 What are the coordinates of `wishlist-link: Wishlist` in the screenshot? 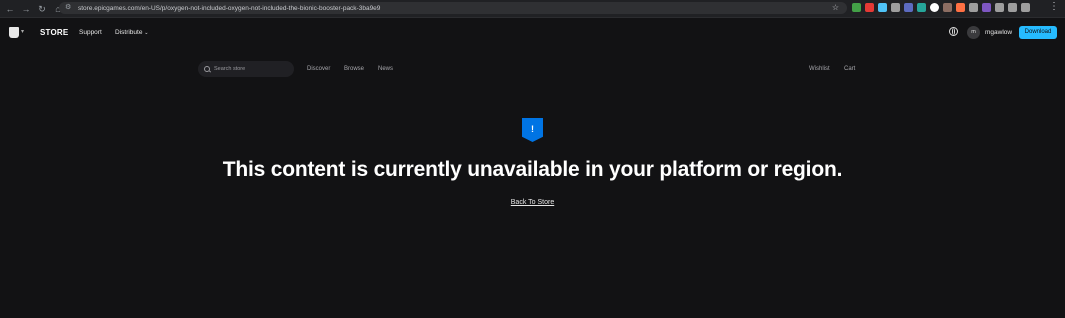 It's located at (819, 69).